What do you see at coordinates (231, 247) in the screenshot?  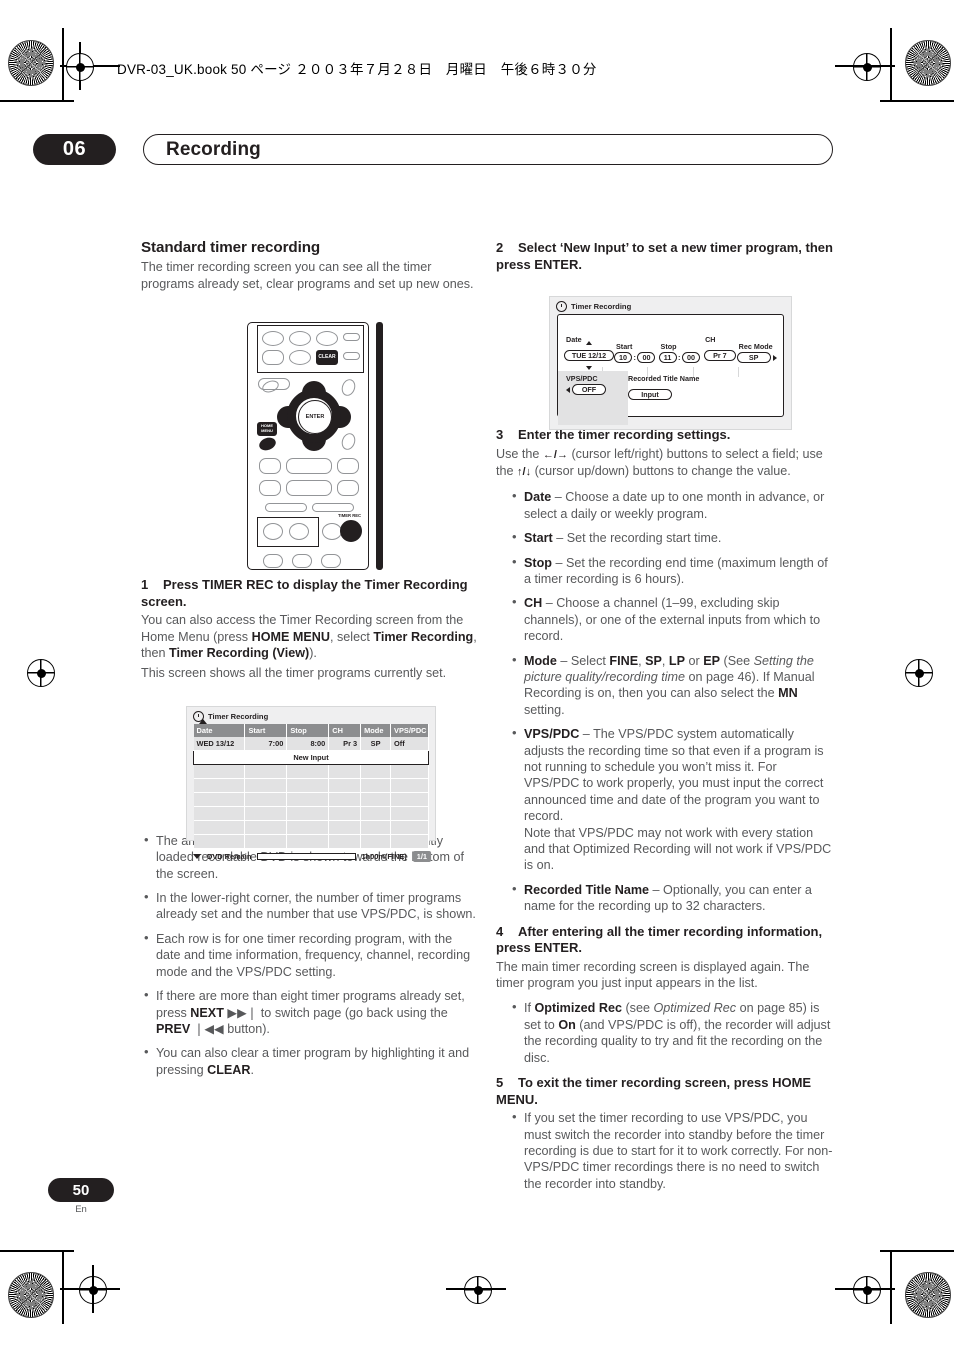 I see `section-title: Standard timer recording` at bounding box center [231, 247].